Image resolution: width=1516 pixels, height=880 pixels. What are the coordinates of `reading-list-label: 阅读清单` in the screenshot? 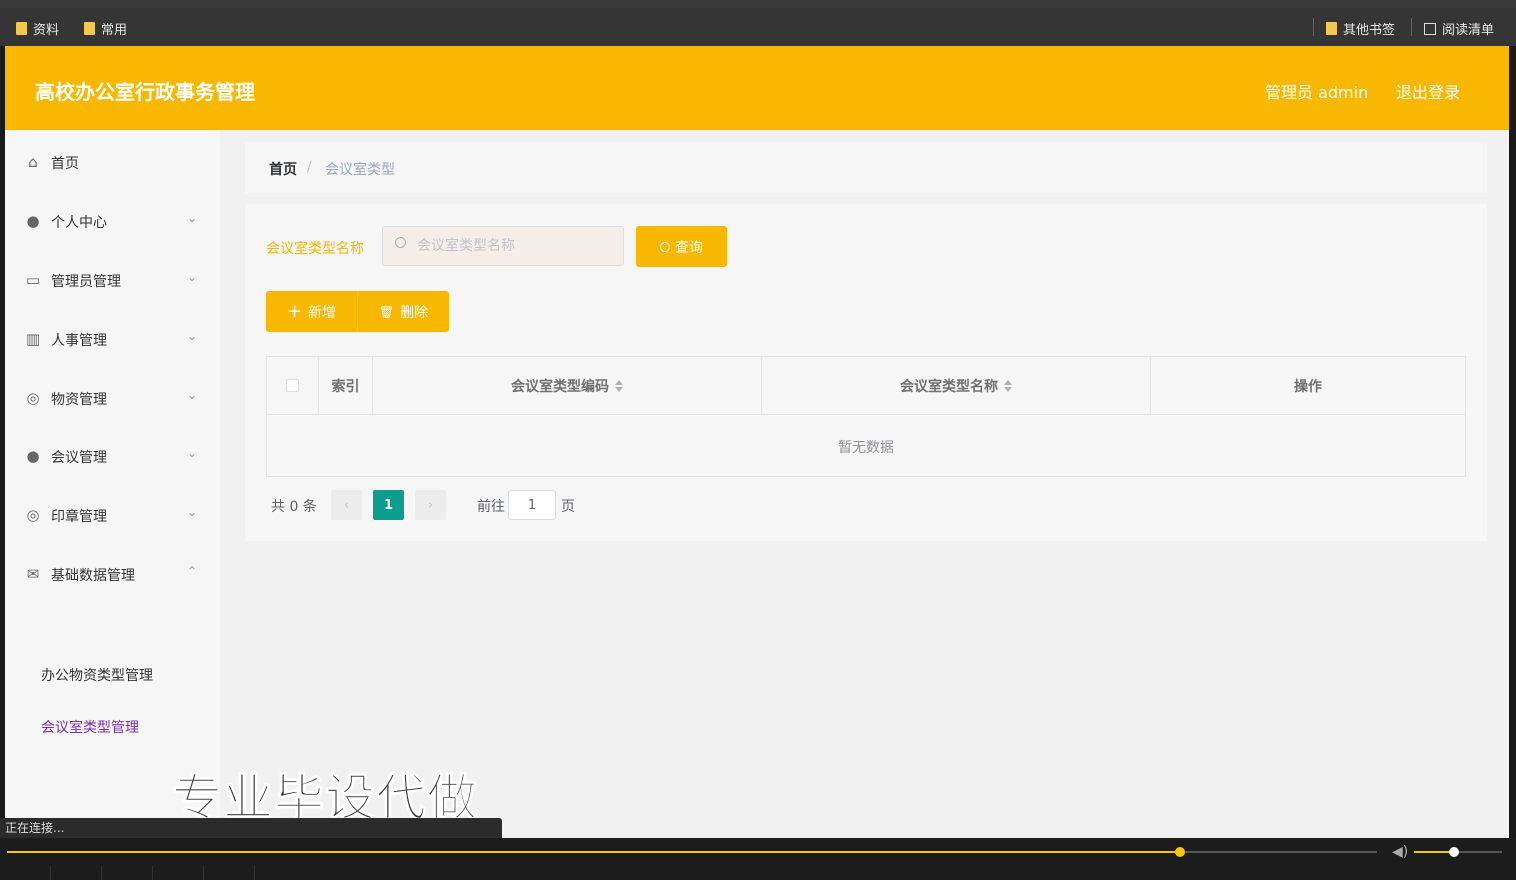 It's located at (1468, 30).